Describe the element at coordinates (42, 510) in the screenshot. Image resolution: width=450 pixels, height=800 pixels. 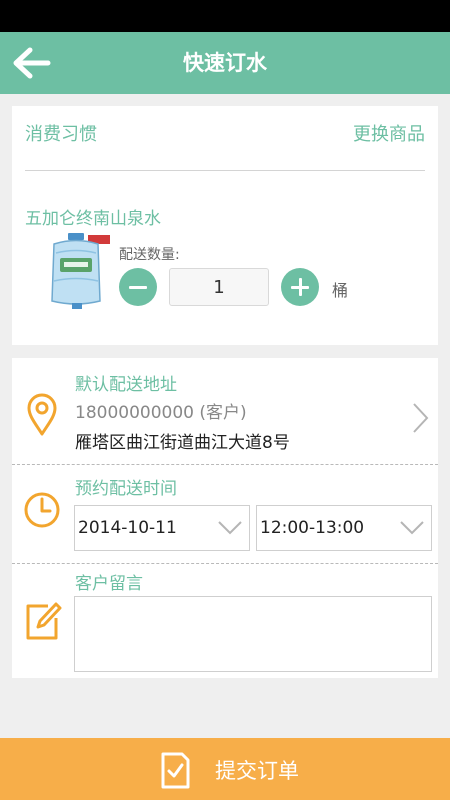
I see `clock-icon` at that location.